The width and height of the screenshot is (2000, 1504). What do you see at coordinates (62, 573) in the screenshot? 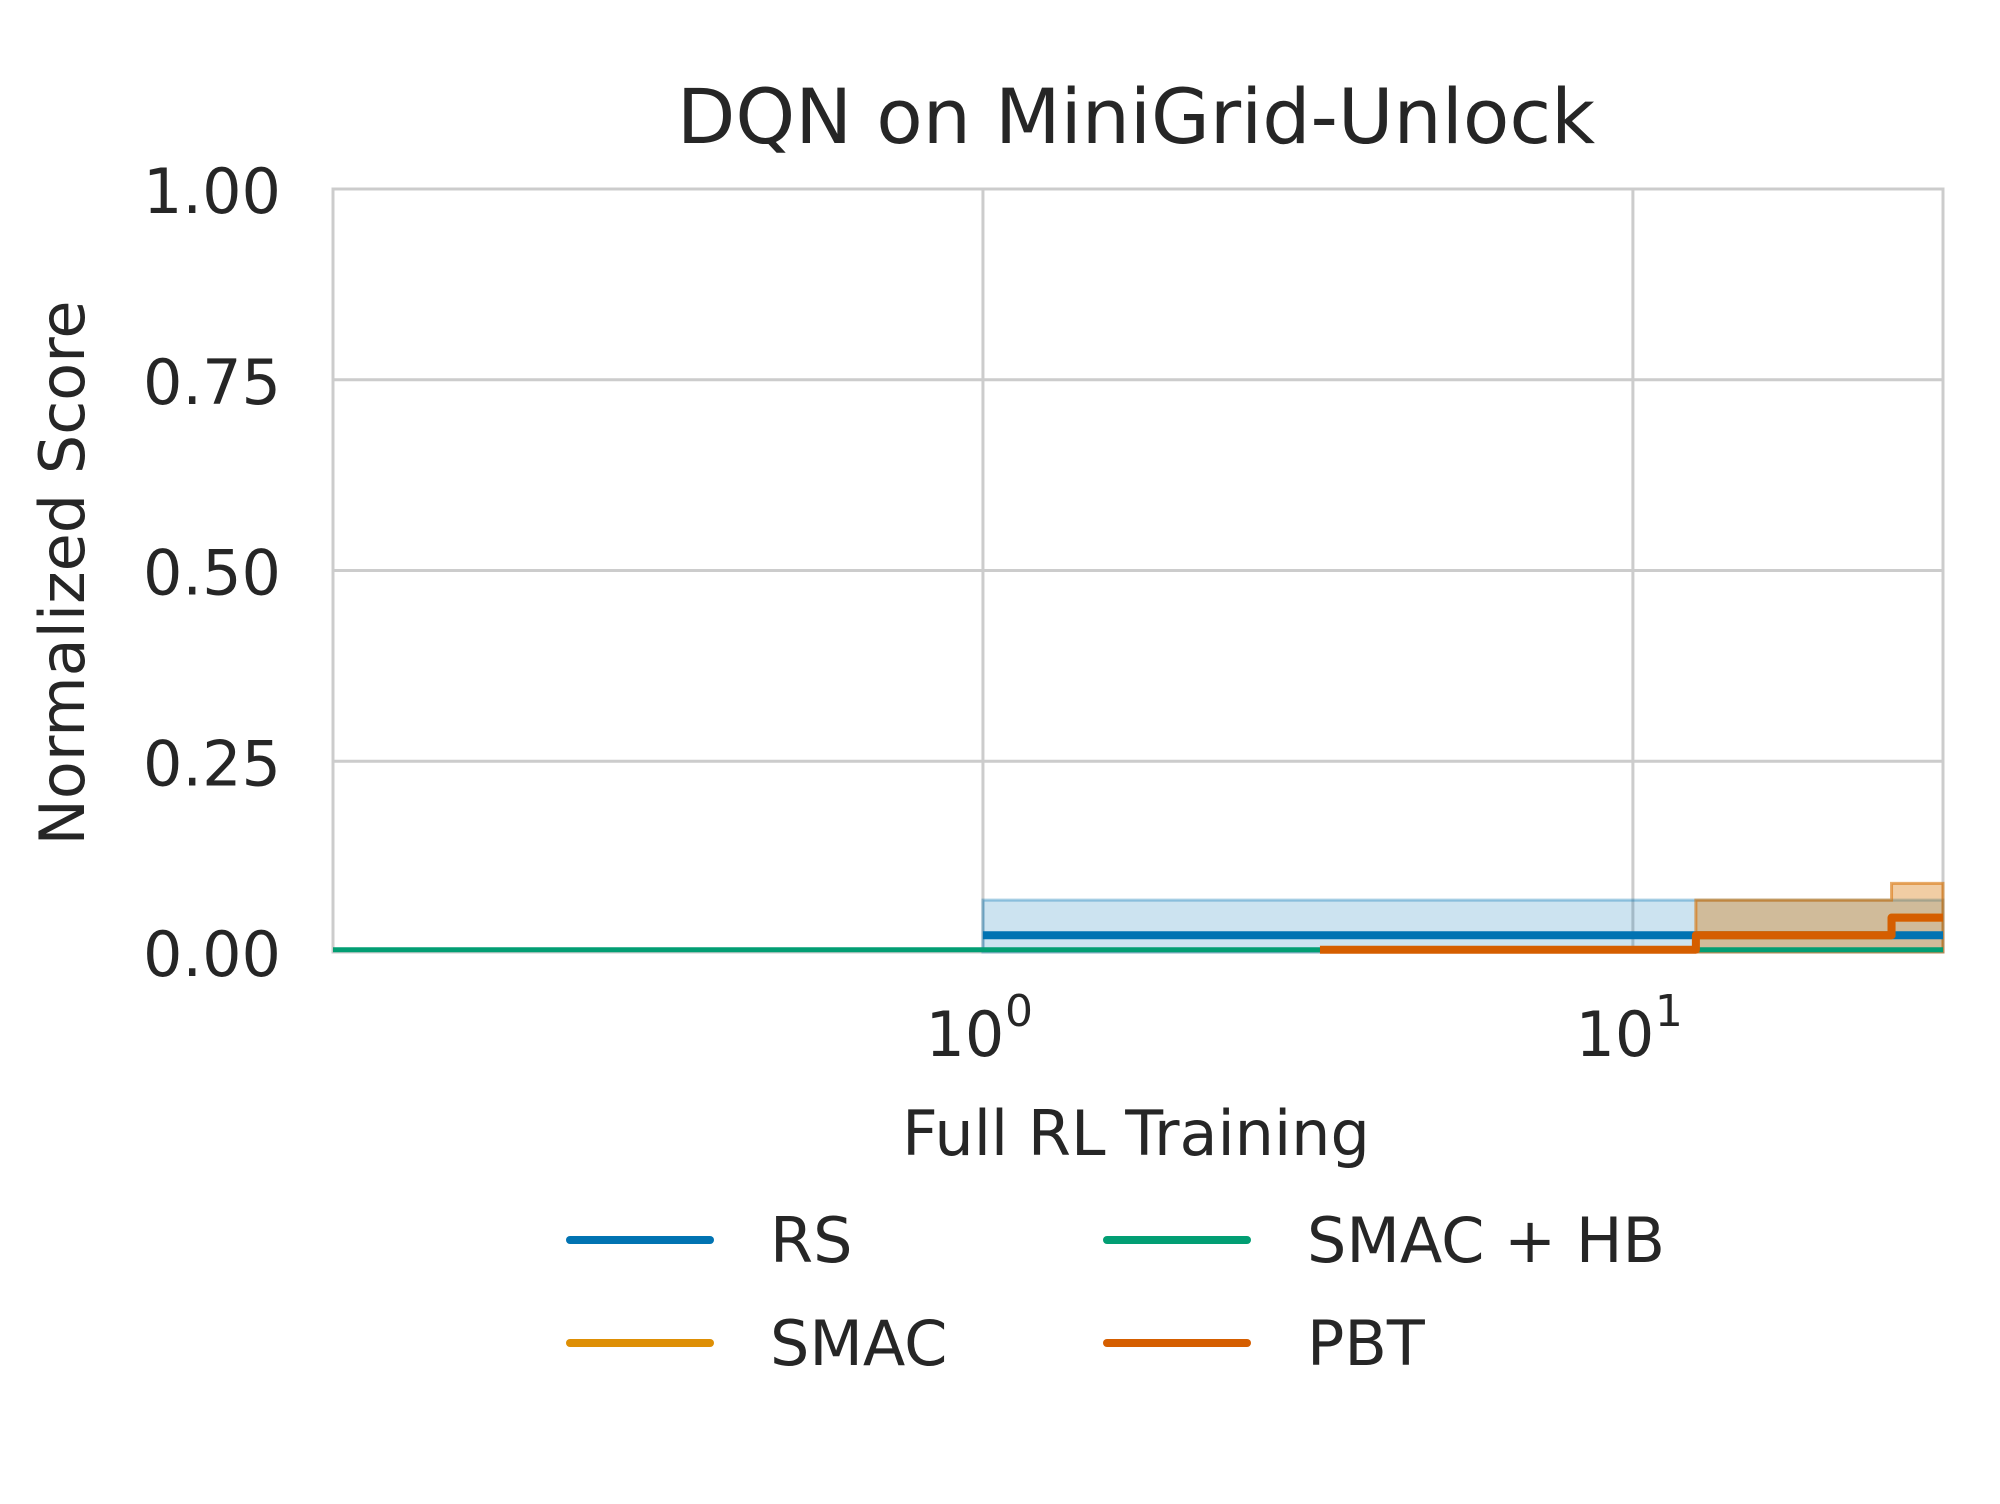
I see `y-axis-label: Normalized Score` at bounding box center [62, 573].